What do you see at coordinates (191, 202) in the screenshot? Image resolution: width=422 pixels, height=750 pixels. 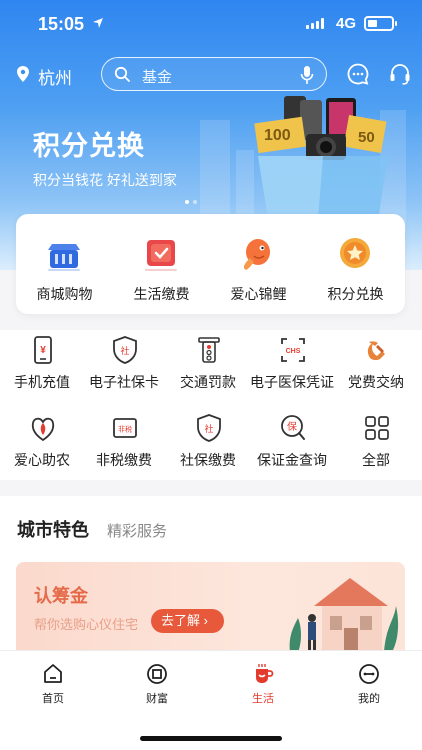 I see `banner-pagination` at bounding box center [191, 202].